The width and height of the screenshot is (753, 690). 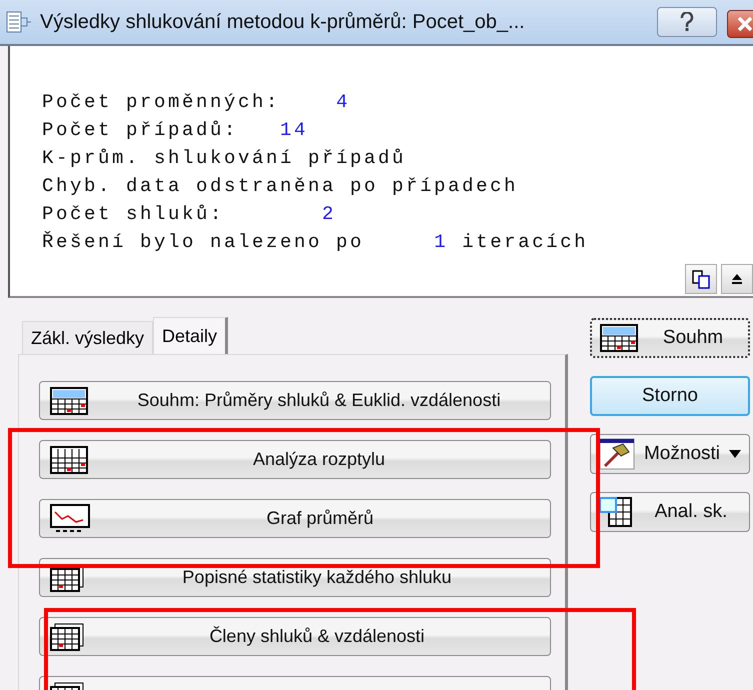 What do you see at coordinates (67, 636) in the screenshot?
I see `table-stack-icon` at bounding box center [67, 636].